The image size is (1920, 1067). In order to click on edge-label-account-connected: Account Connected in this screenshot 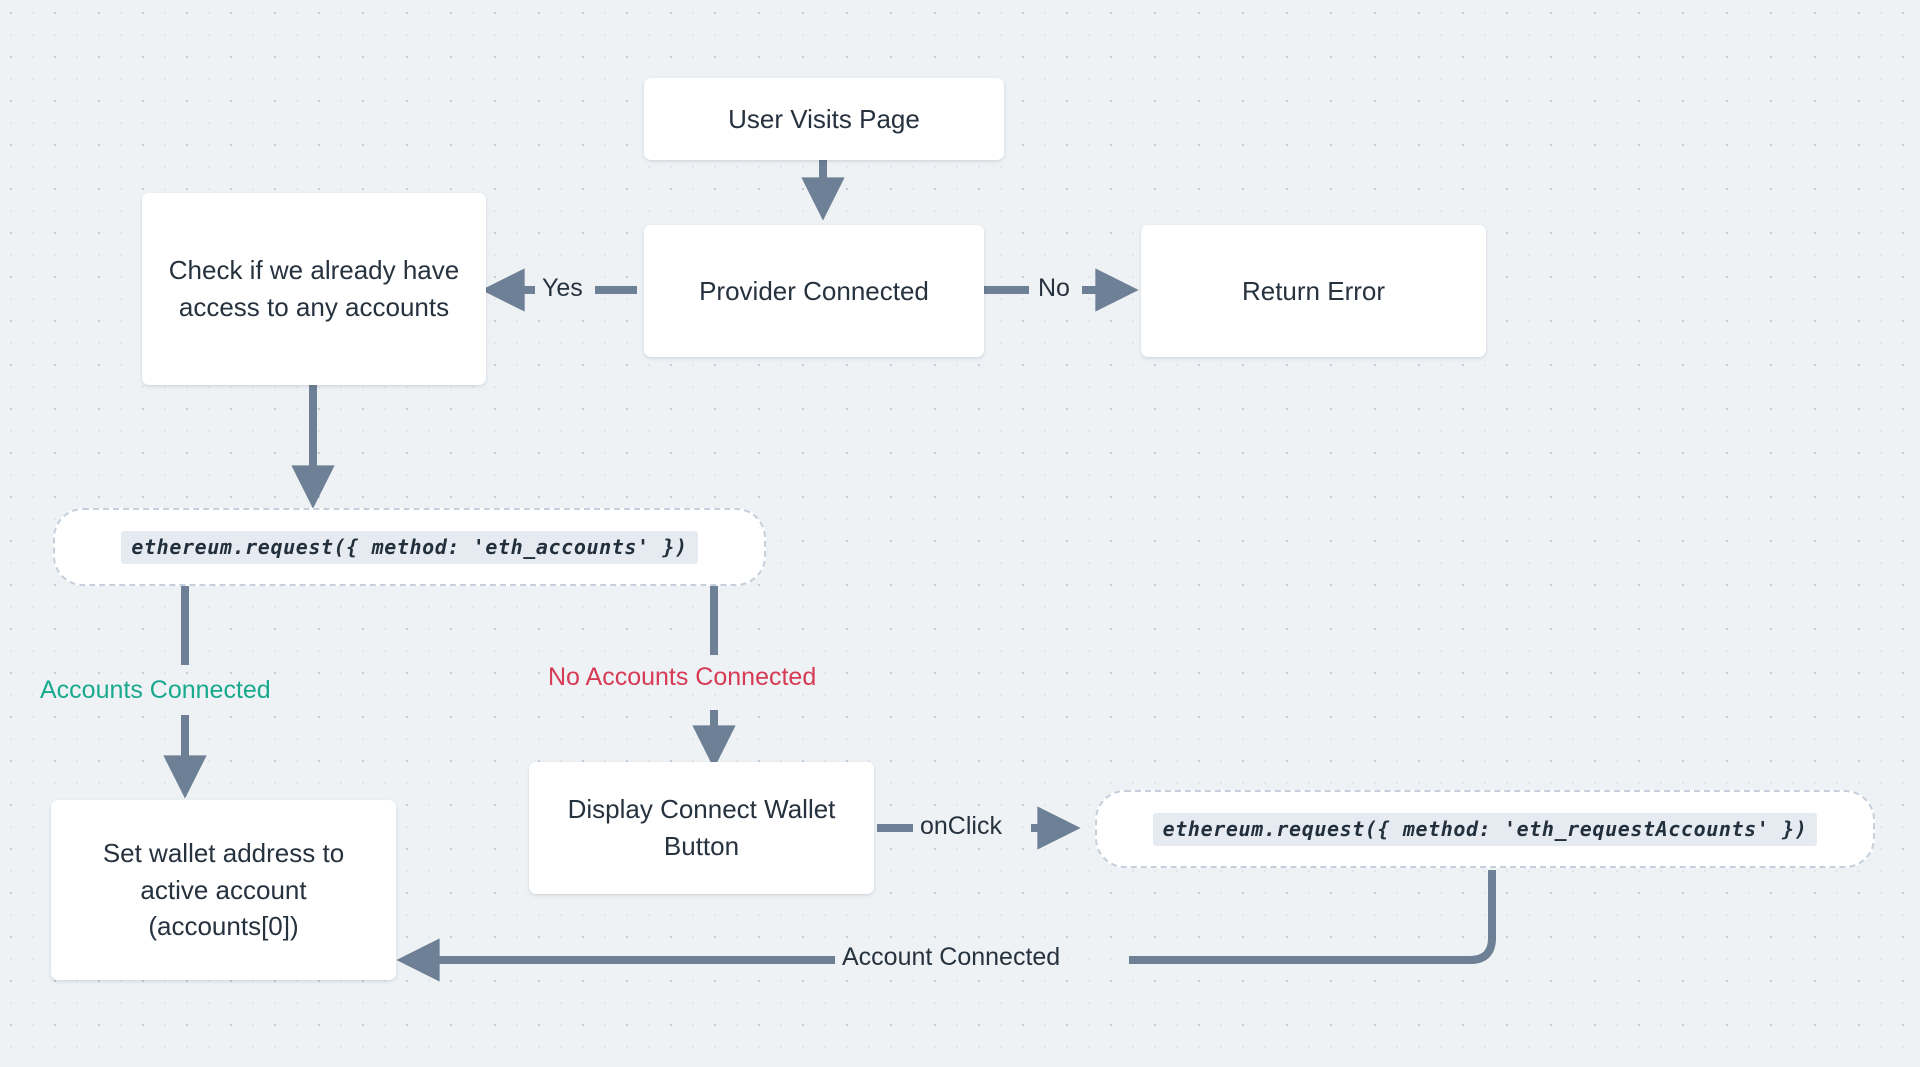, I will do `click(951, 957)`.